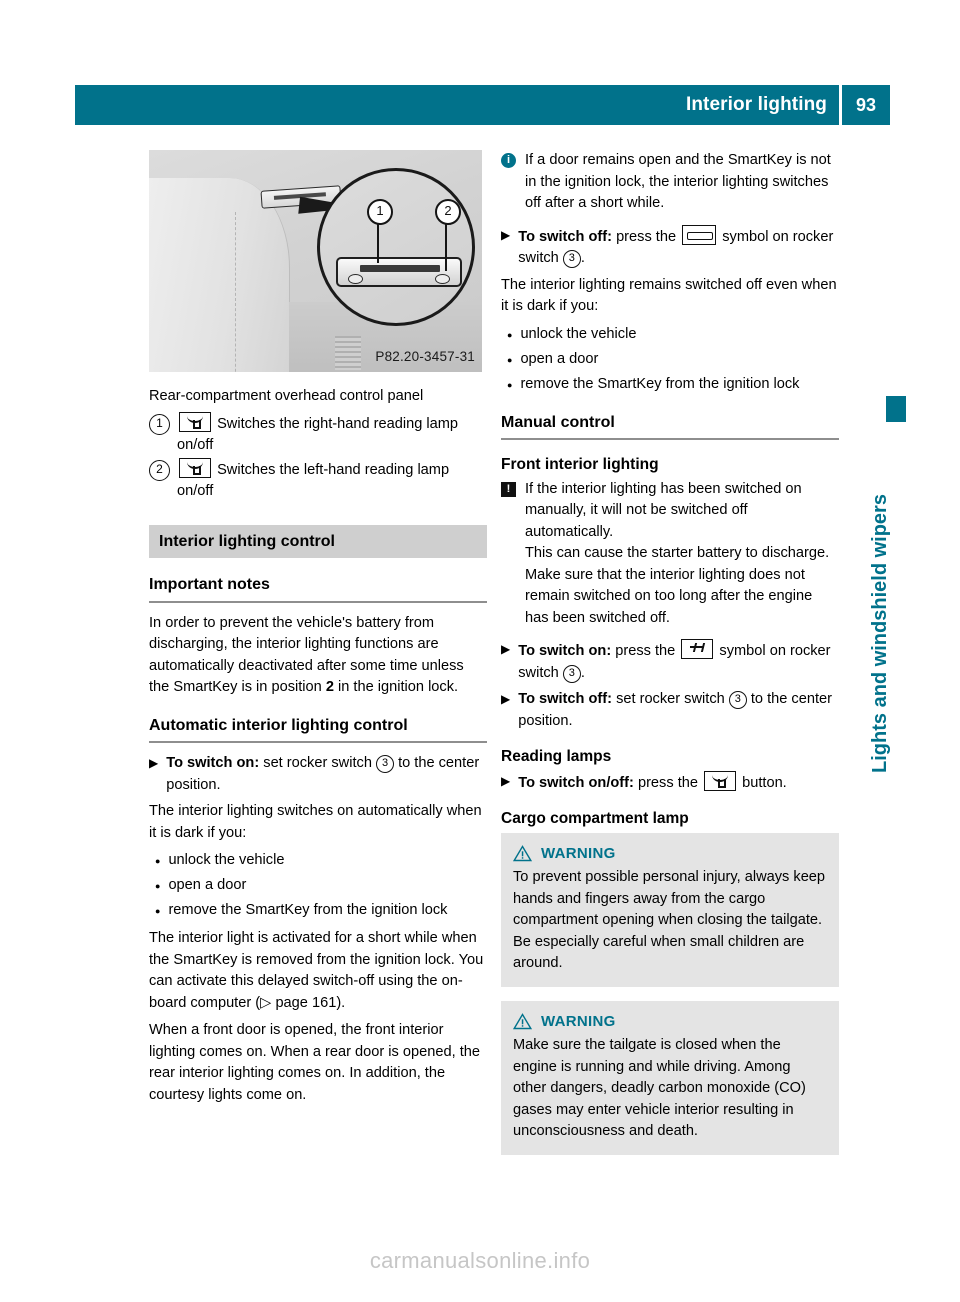 Image resolution: width=960 pixels, height=1302 pixels. What do you see at coordinates (480, 1260) in the screenshot?
I see `footer-watermark: carmanualsonline.info` at bounding box center [480, 1260].